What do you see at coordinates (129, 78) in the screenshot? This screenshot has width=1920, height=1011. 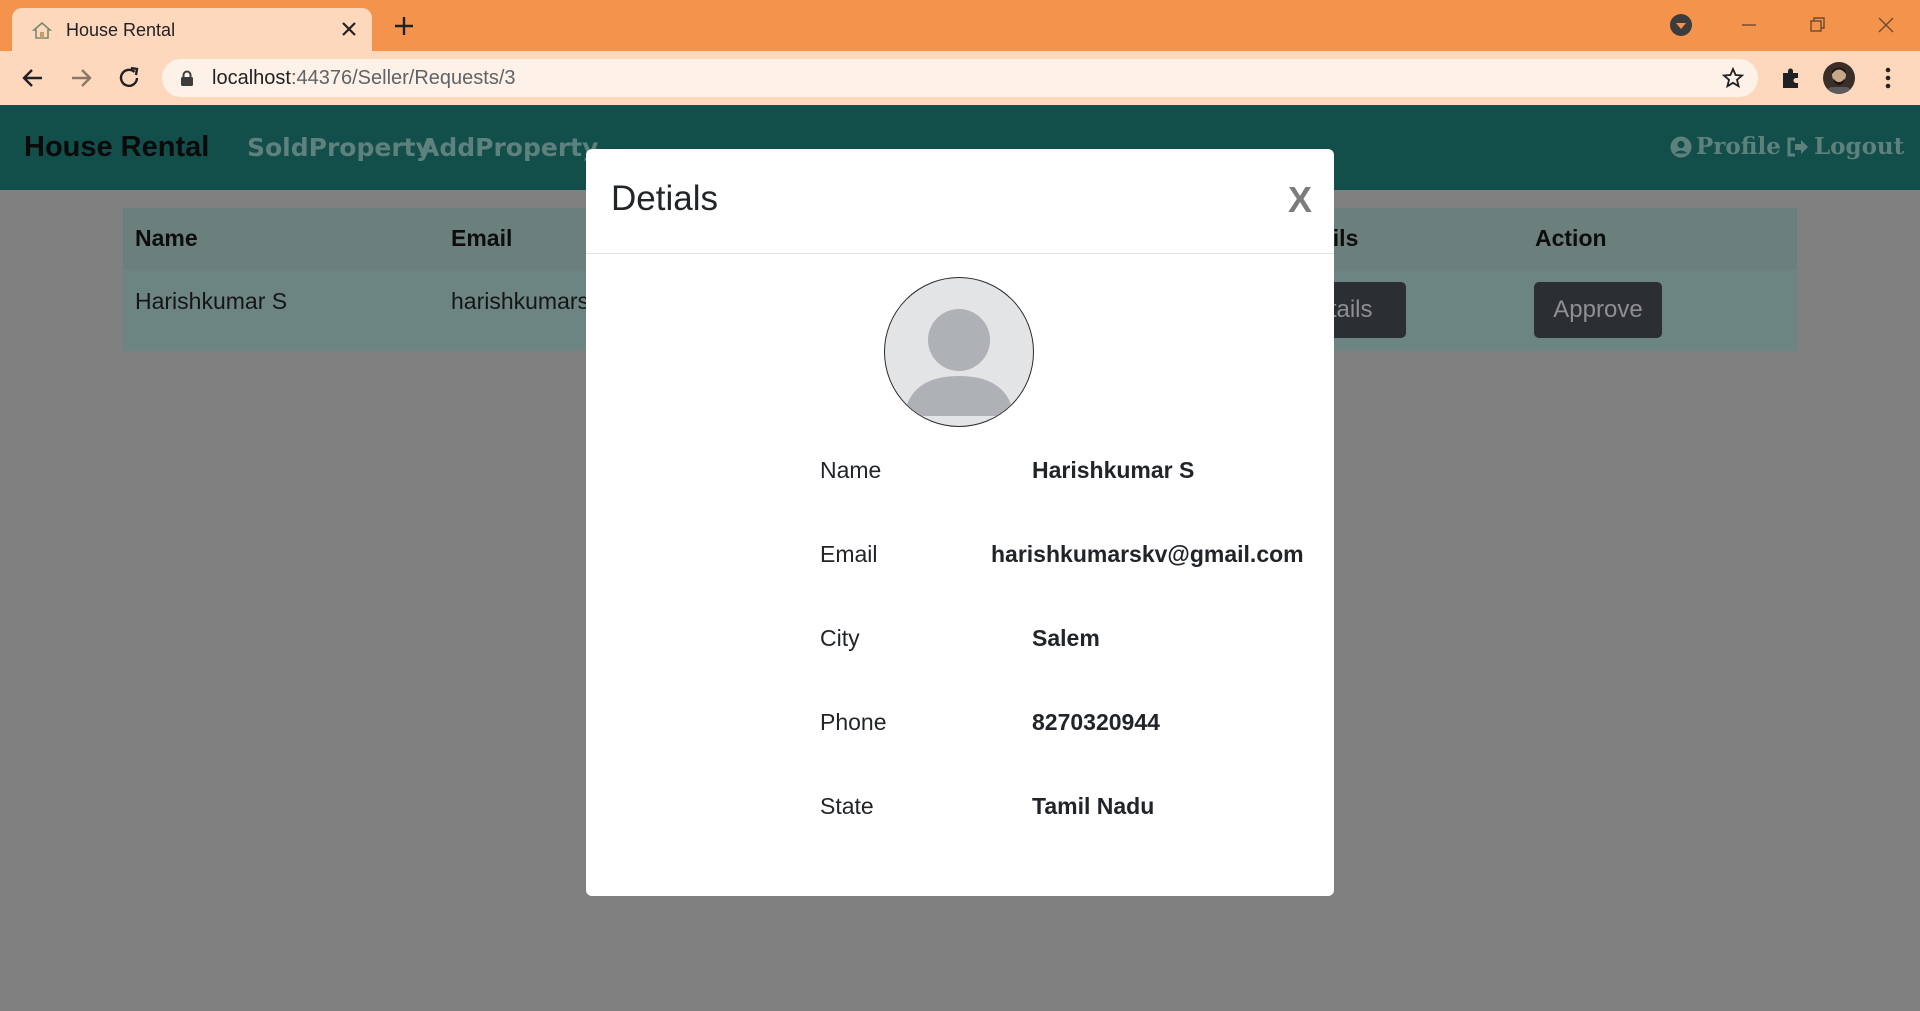 I see `reload-icon` at bounding box center [129, 78].